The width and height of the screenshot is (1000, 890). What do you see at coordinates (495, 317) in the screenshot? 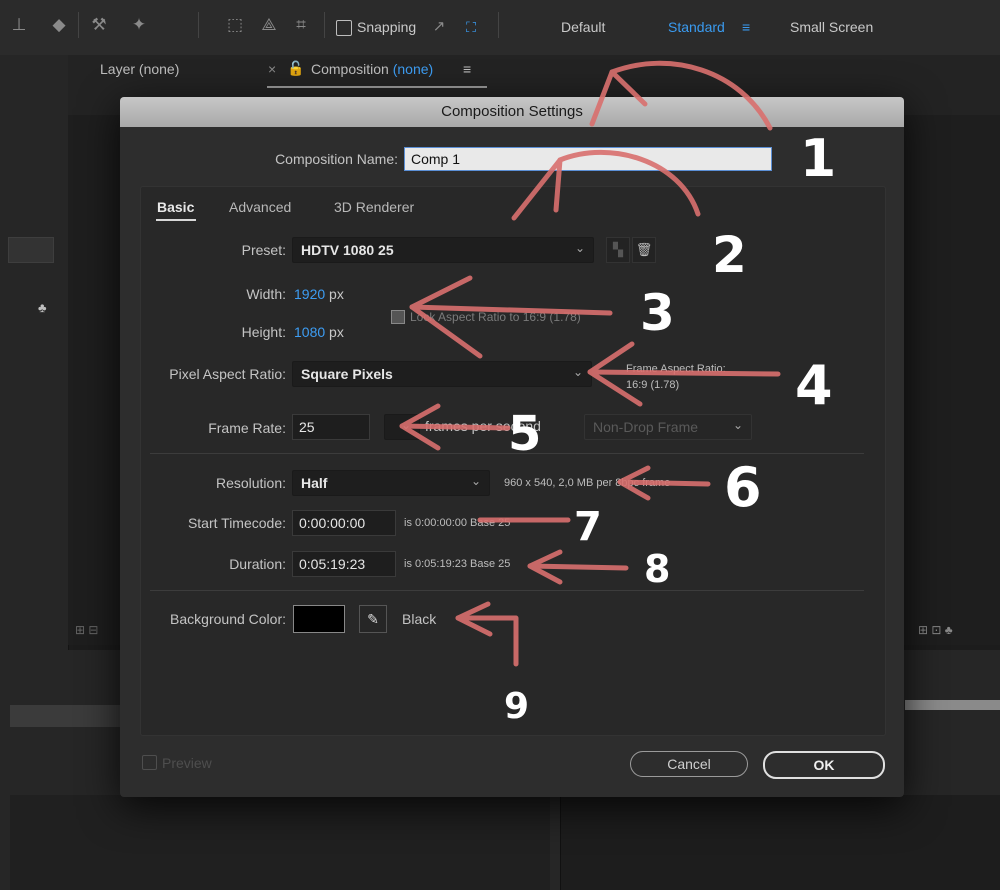
I see `lock-aspect-label: Lock Aspect Ratio to 16:9 (1.78)` at bounding box center [495, 317].